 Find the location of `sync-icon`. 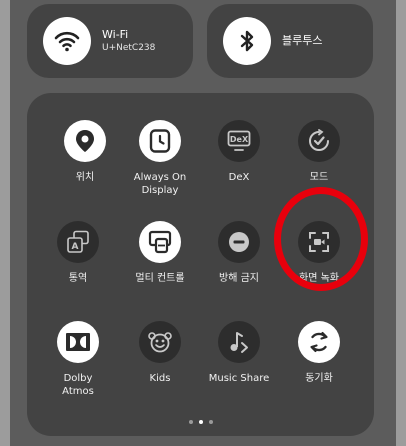

sync-icon is located at coordinates (319, 342).